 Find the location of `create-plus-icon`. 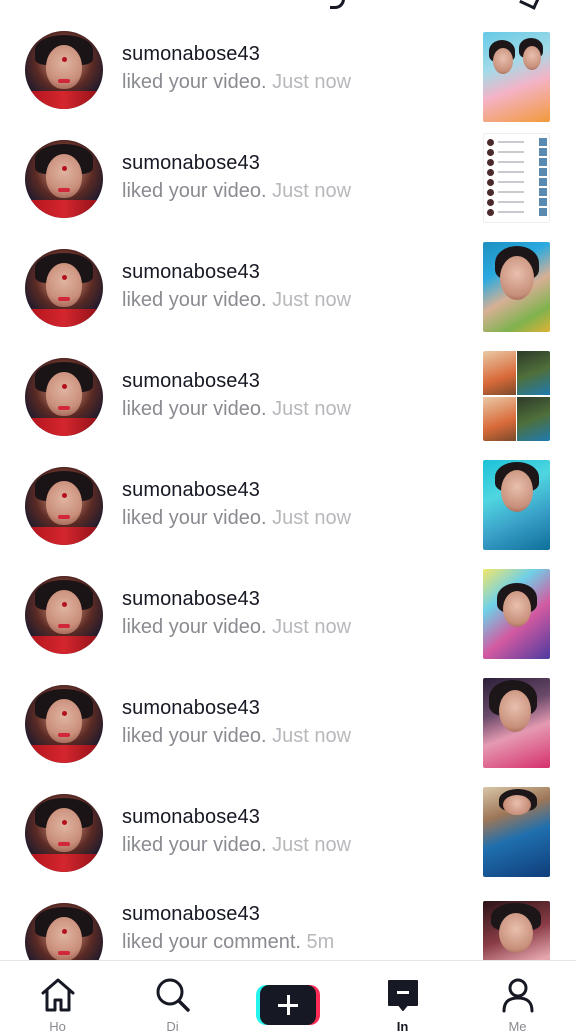

create-plus-icon is located at coordinates (288, 1005).